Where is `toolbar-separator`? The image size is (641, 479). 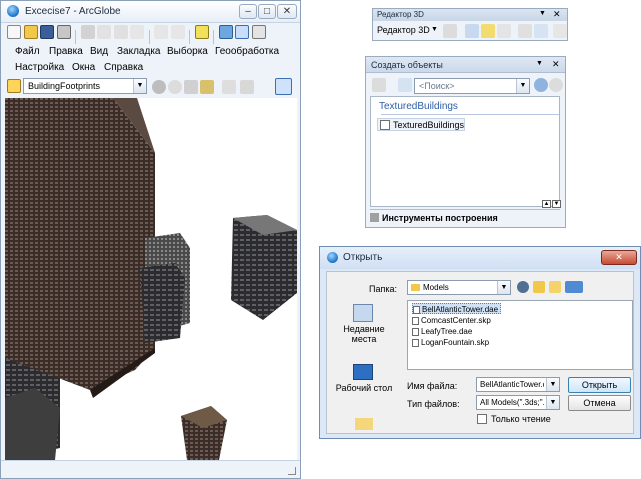
toolbar-separator is located at coordinates (149, 36).